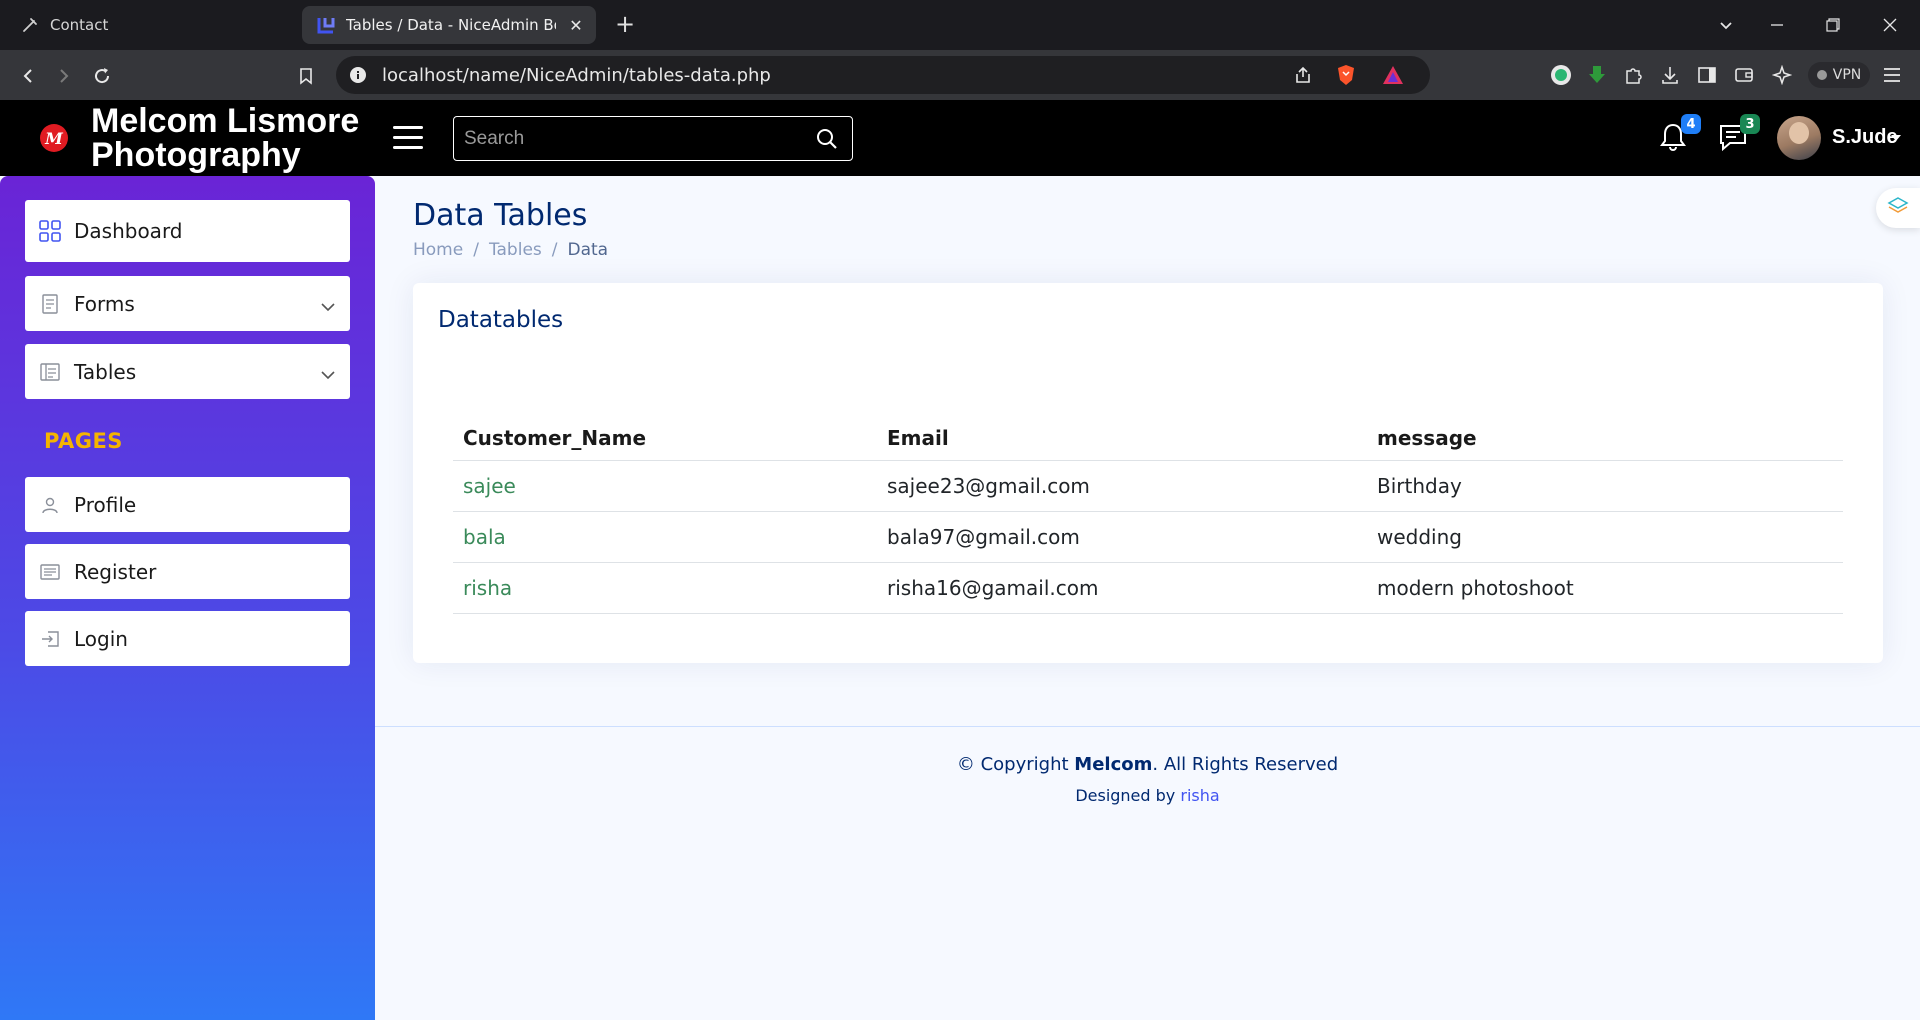 The width and height of the screenshot is (1920, 1020). What do you see at coordinates (665, 537) in the screenshot?
I see `customer-name-cell: bala` at bounding box center [665, 537].